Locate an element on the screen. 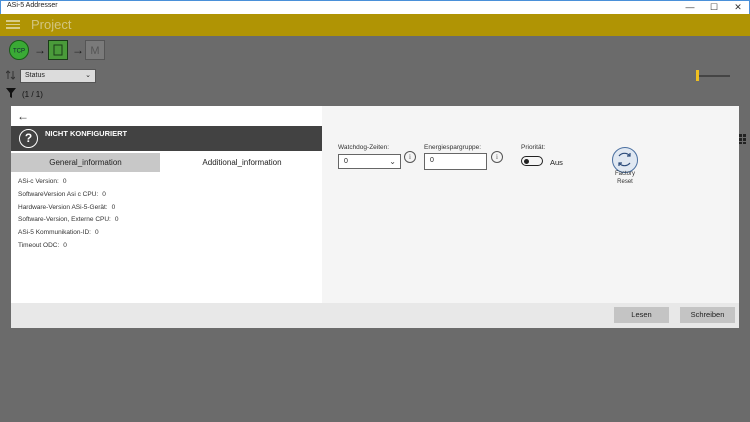 The image size is (750, 422). filter-row: (1 / 1) is located at coordinates (375, 95).